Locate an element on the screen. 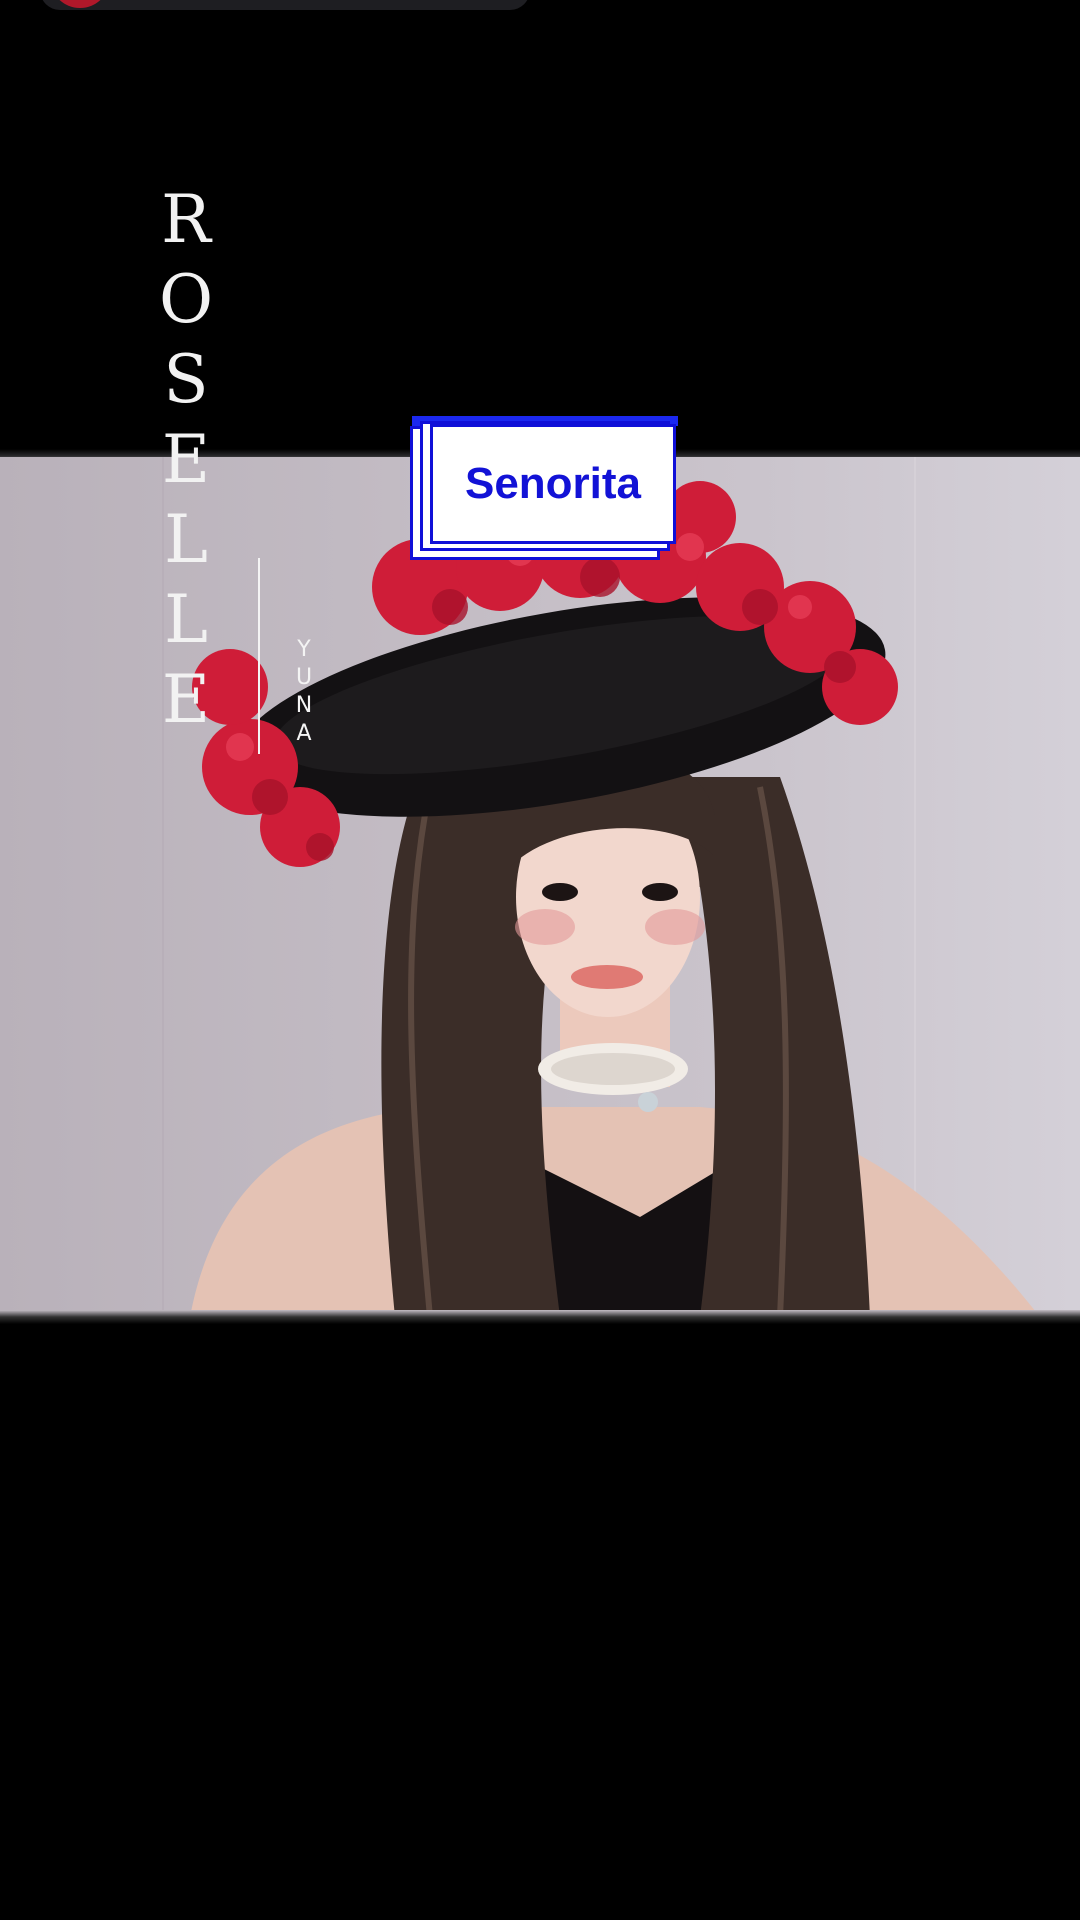  cover-title-letter: S is located at coordinates (186, 379).